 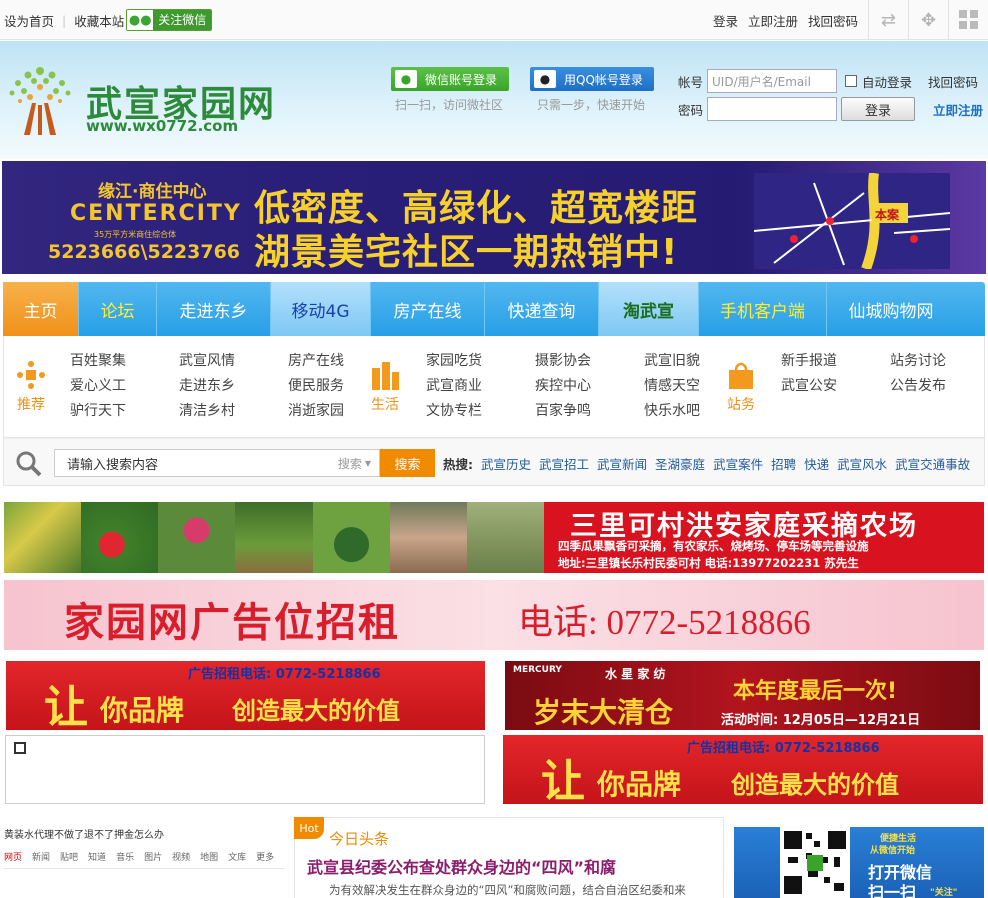 I want to click on find-password-link: 找回密码, so click(x=953, y=81).